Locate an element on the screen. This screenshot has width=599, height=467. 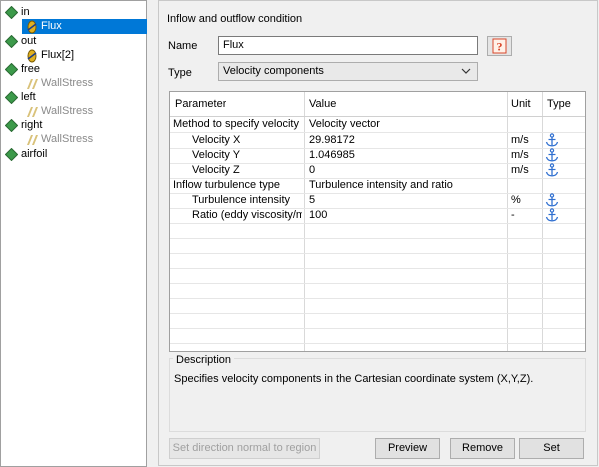
table-row-unit: % is located at coordinates (516, 200).